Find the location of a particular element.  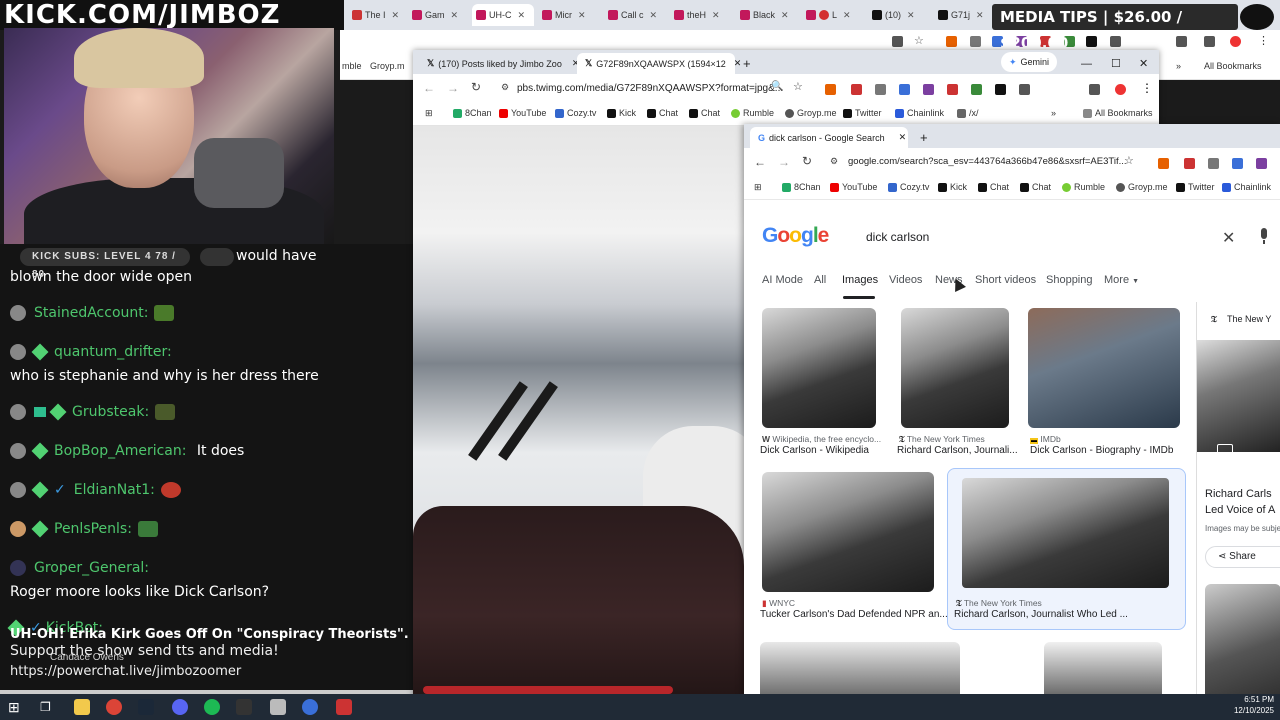

bg-tab: theH ✕ is located at coordinates (702, 15).